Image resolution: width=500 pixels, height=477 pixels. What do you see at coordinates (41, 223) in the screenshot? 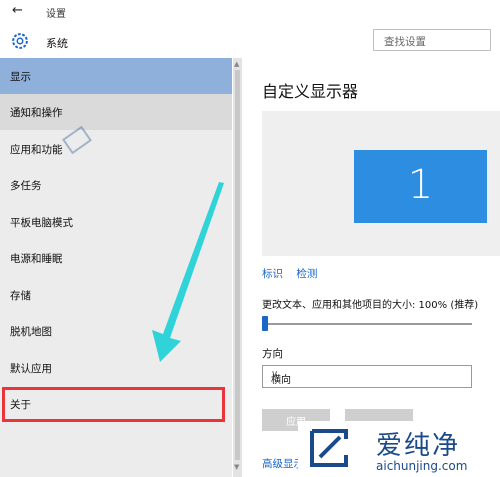
I see `sidebar-item-label: 平板电脑模式` at bounding box center [41, 223].